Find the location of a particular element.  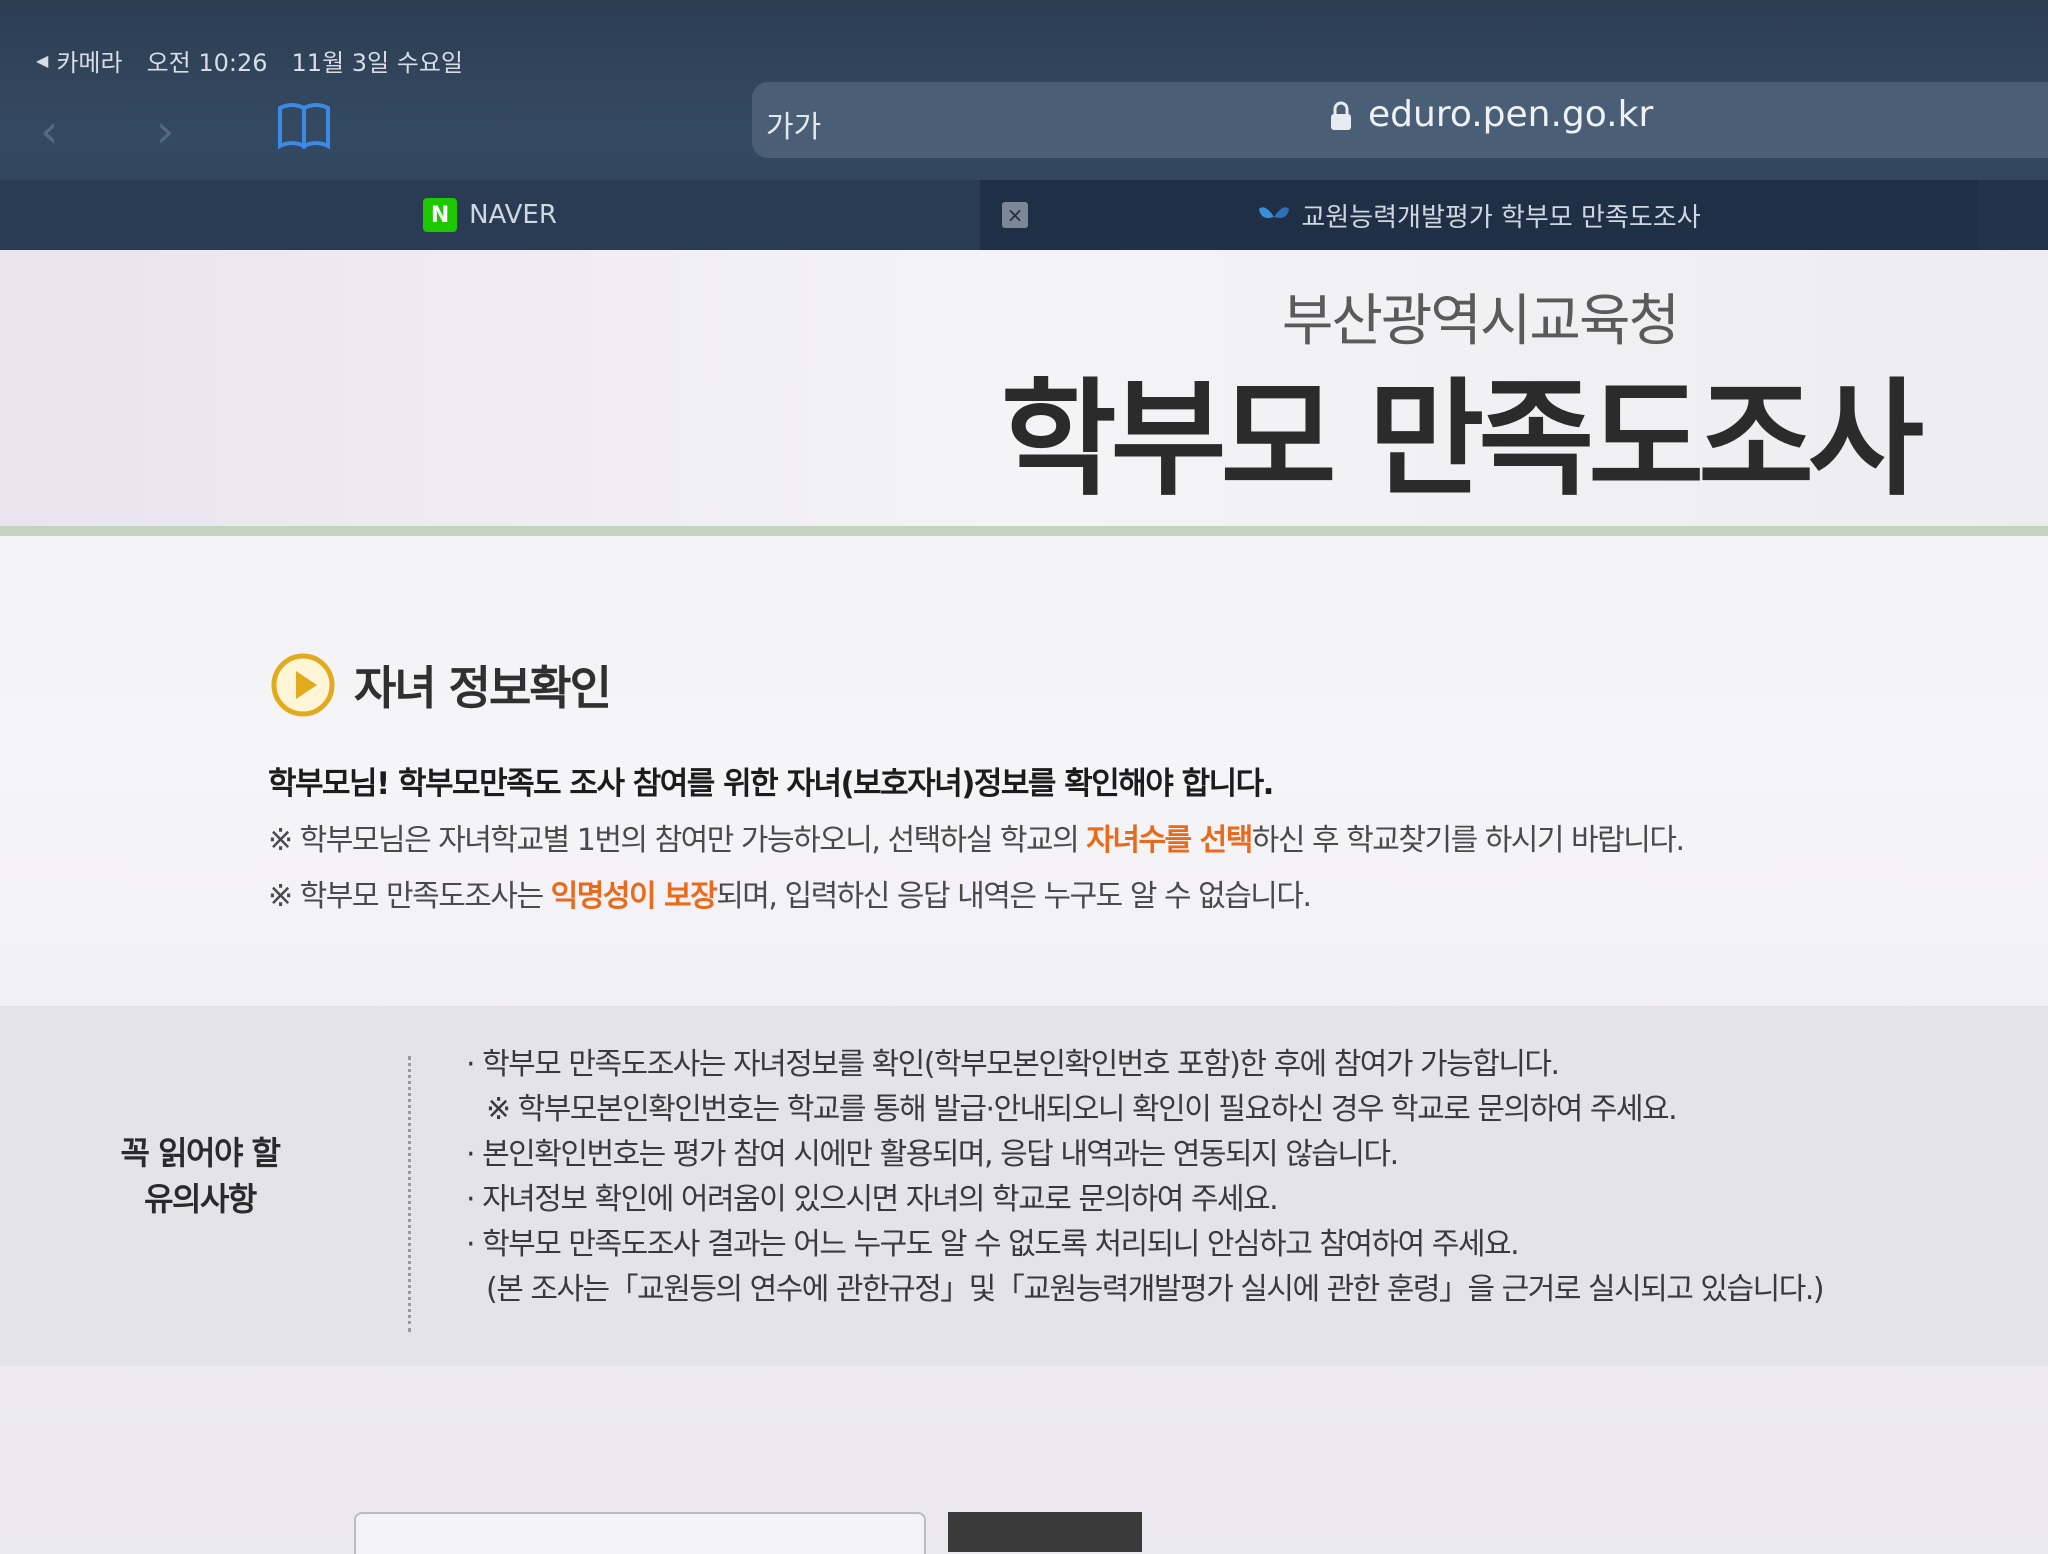

naver-logo-icon: N is located at coordinates (440, 215).